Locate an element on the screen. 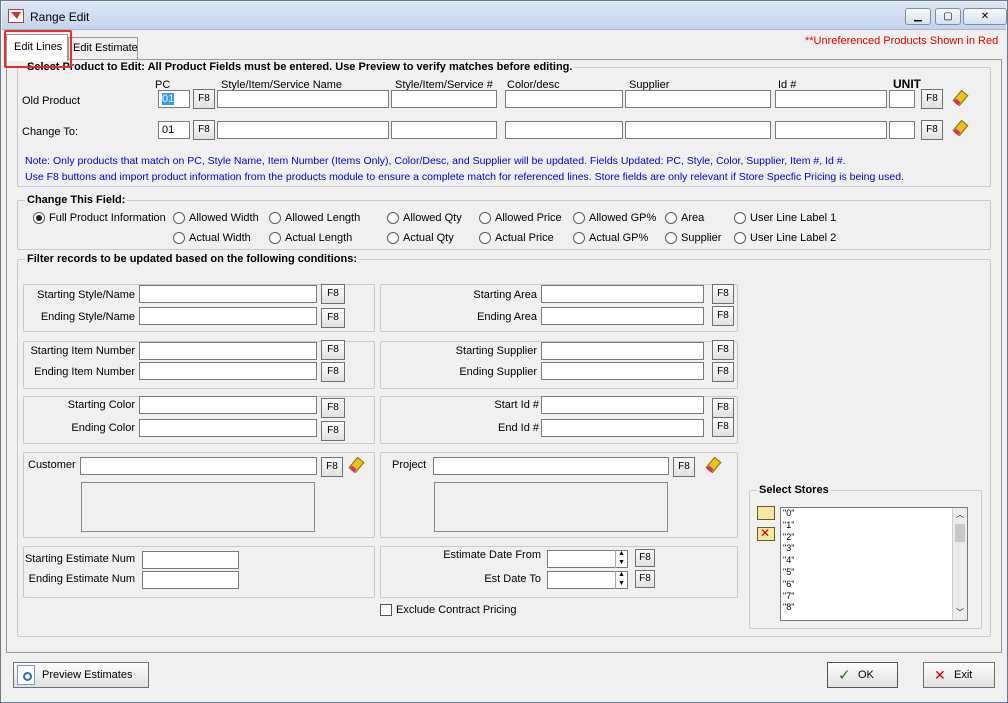 The width and height of the screenshot is (1008, 703). unreferenced-notice: **Unreferenced Products Shown in Red is located at coordinates (902, 41).